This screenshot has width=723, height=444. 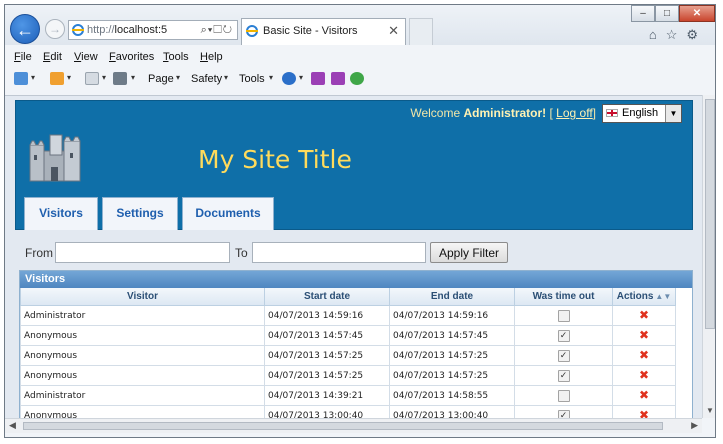 I want to click on scroll-down-icon: ▼, so click(x=710, y=410).